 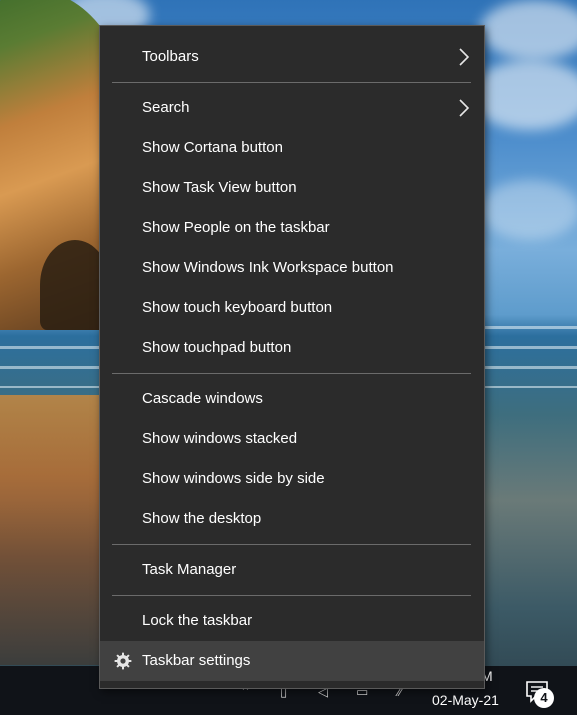 I want to click on menu-item-show-windows-side-by-side: Show windows side by side, so click(x=292, y=479).